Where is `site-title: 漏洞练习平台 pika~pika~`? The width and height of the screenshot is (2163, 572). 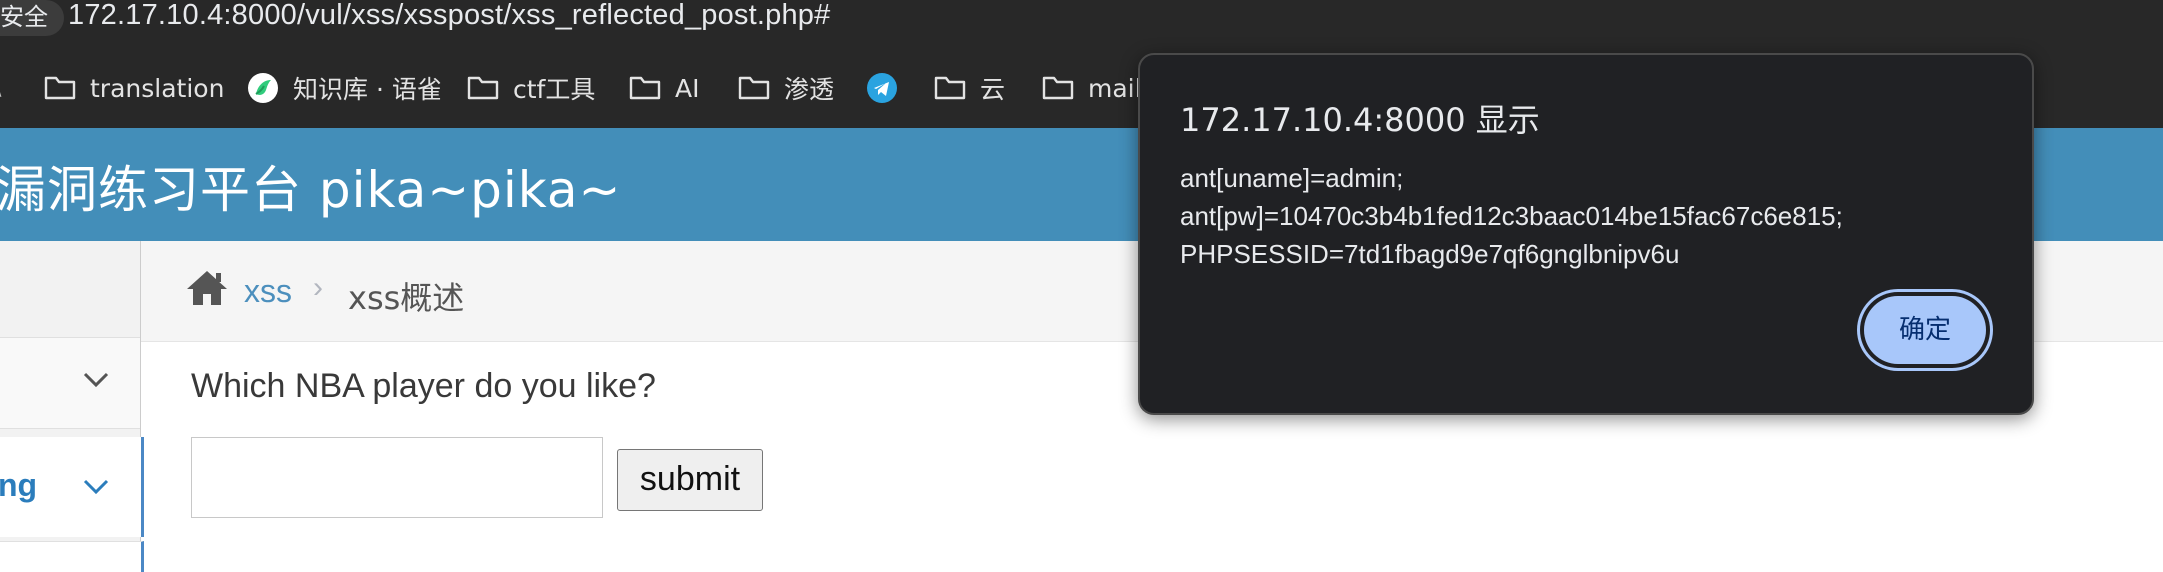
site-title: 漏洞练习平台 pika~pika~ is located at coordinates (311, 190).